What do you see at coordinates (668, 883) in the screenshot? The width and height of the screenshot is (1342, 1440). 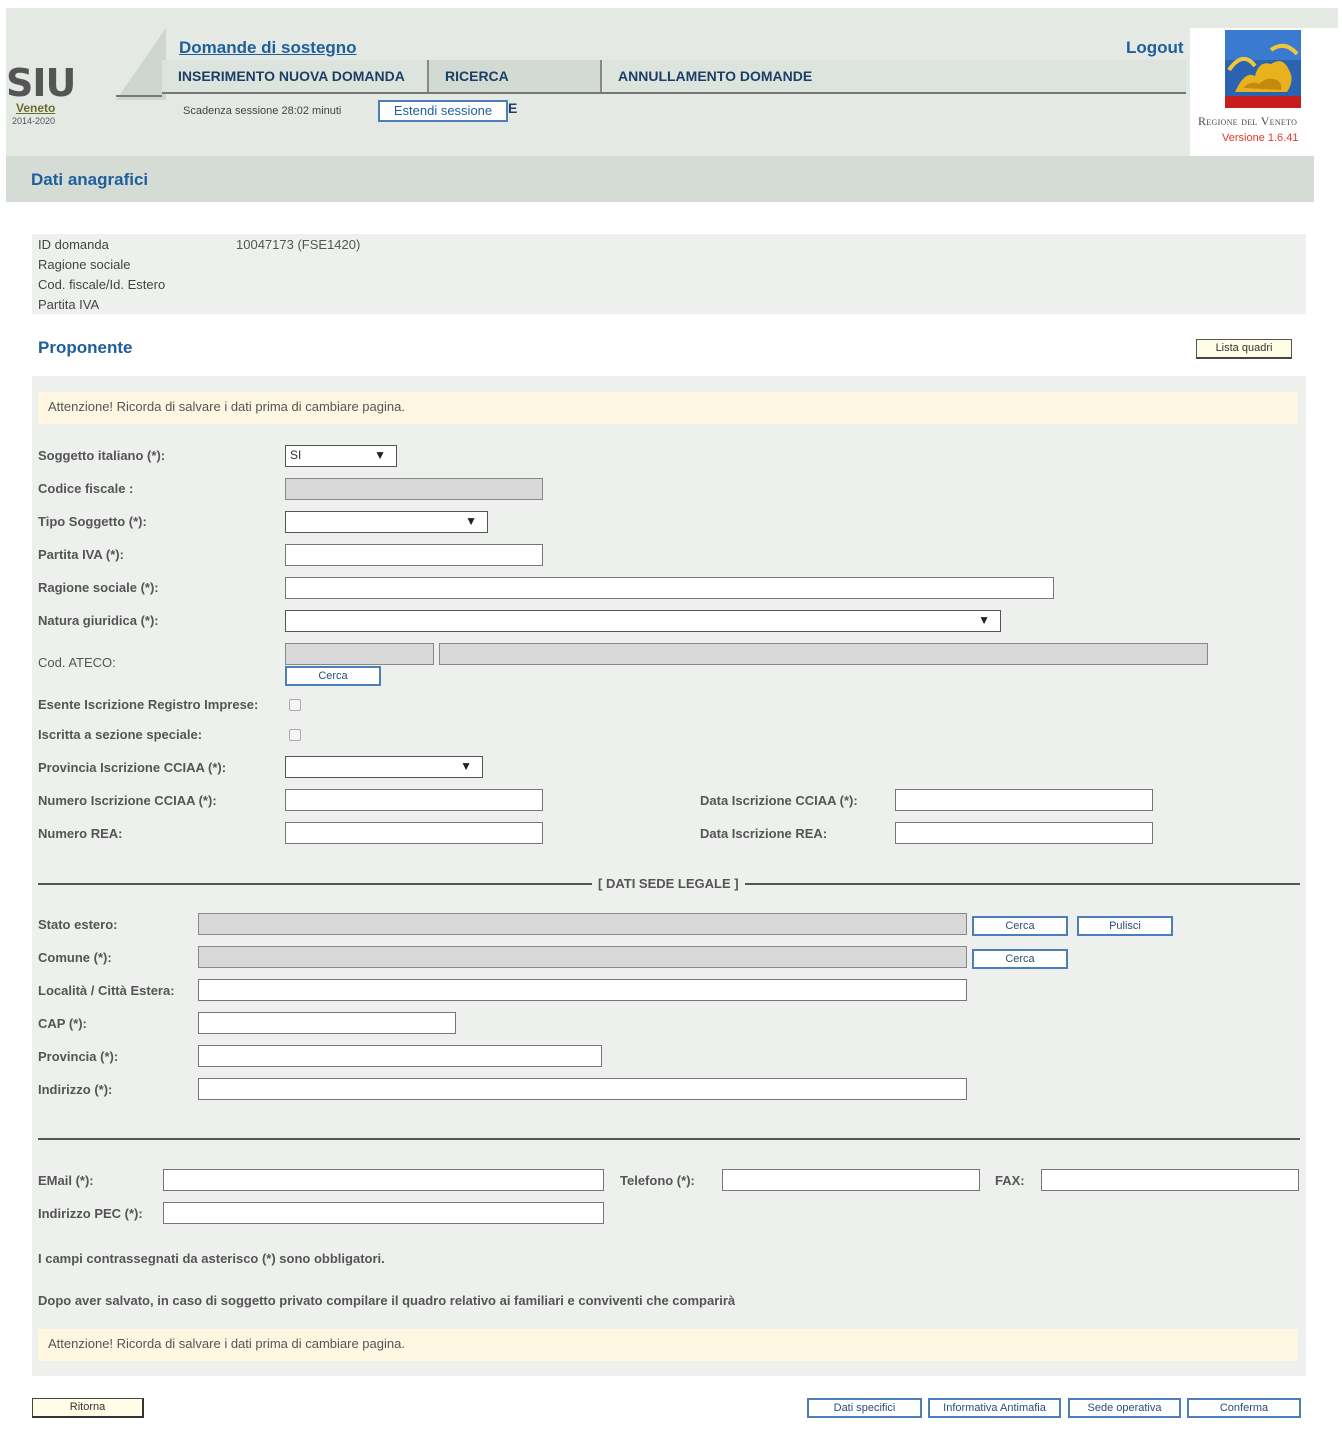 I see `sede-legale-title: [ DATI SEDE LEGALE ]` at bounding box center [668, 883].